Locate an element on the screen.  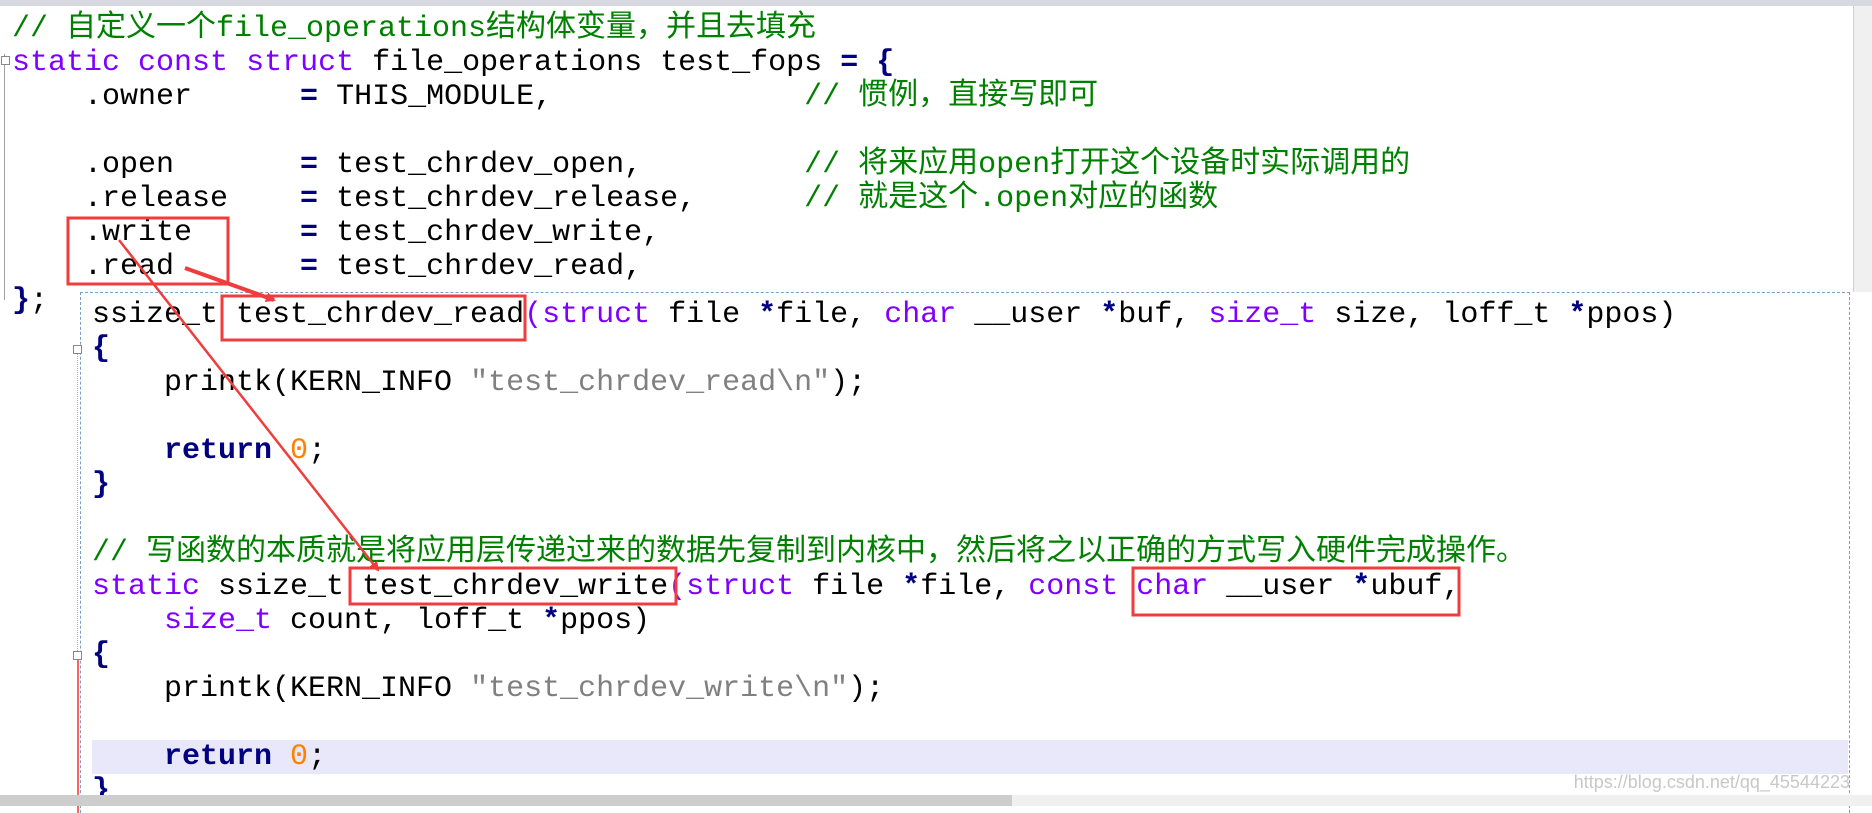
fold-guide is located at coordinates (4, 177).